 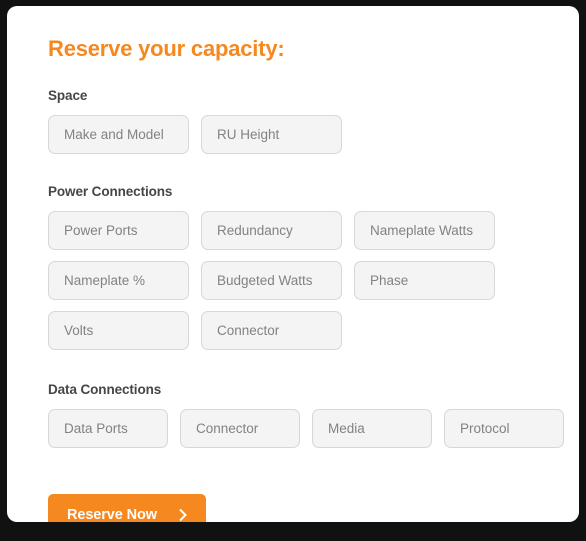 What do you see at coordinates (304, 178) in the screenshot?
I see `space-power-spacer` at bounding box center [304, 178].